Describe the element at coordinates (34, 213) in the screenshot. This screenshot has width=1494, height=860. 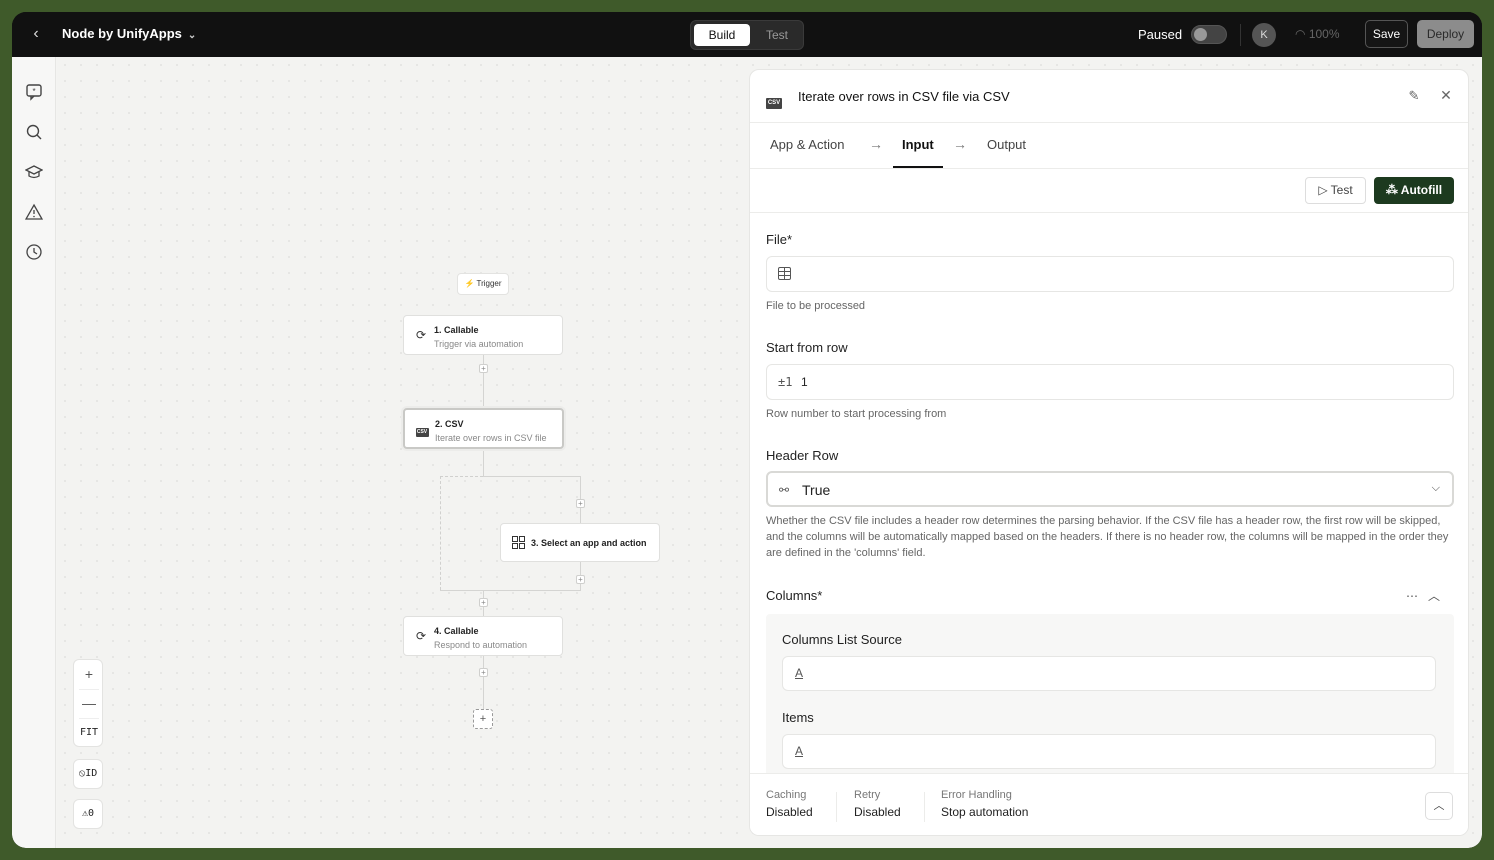
I see `warning-icon` at that location.